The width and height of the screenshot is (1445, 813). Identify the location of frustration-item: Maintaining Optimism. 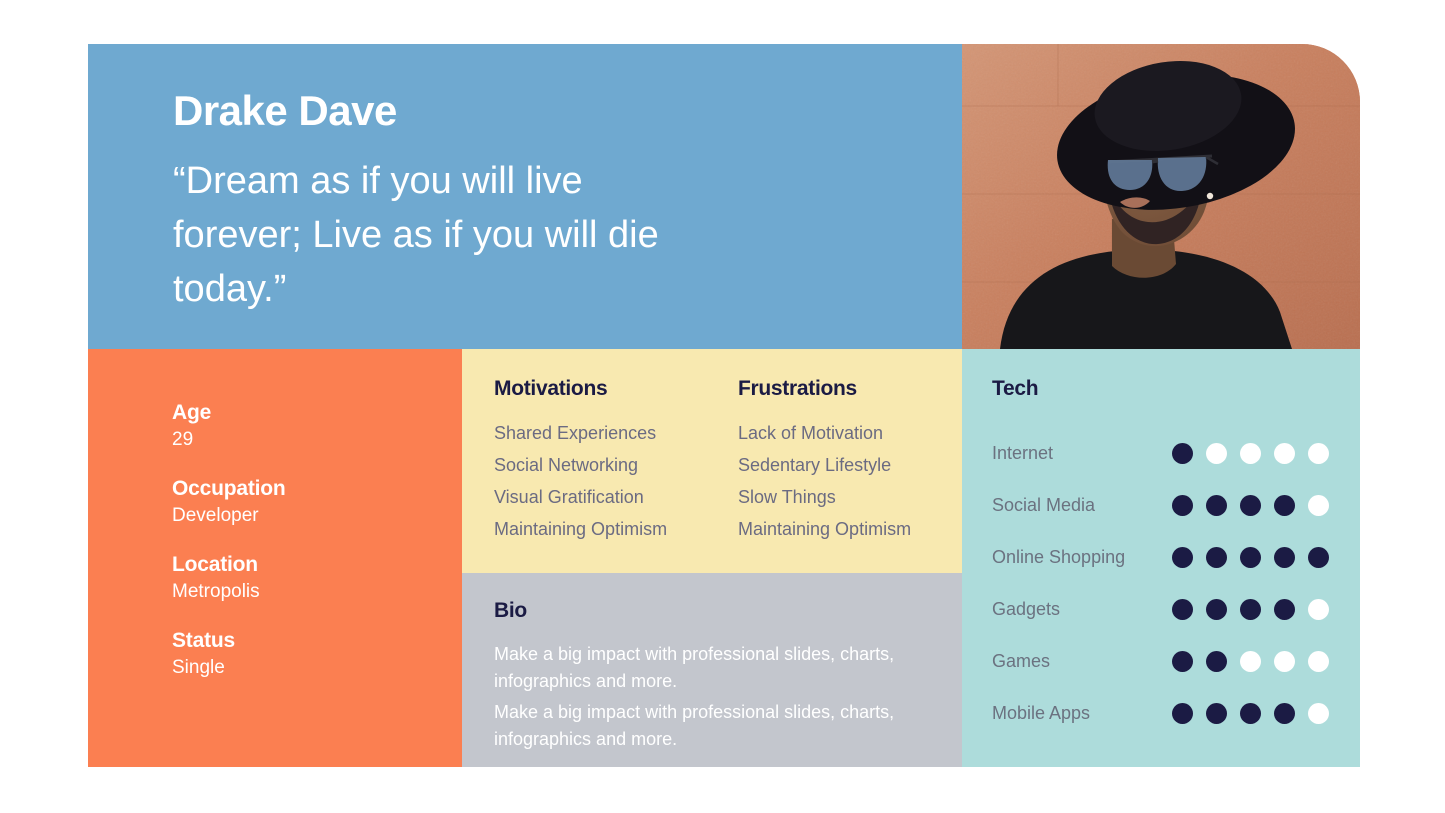
(825, 529).